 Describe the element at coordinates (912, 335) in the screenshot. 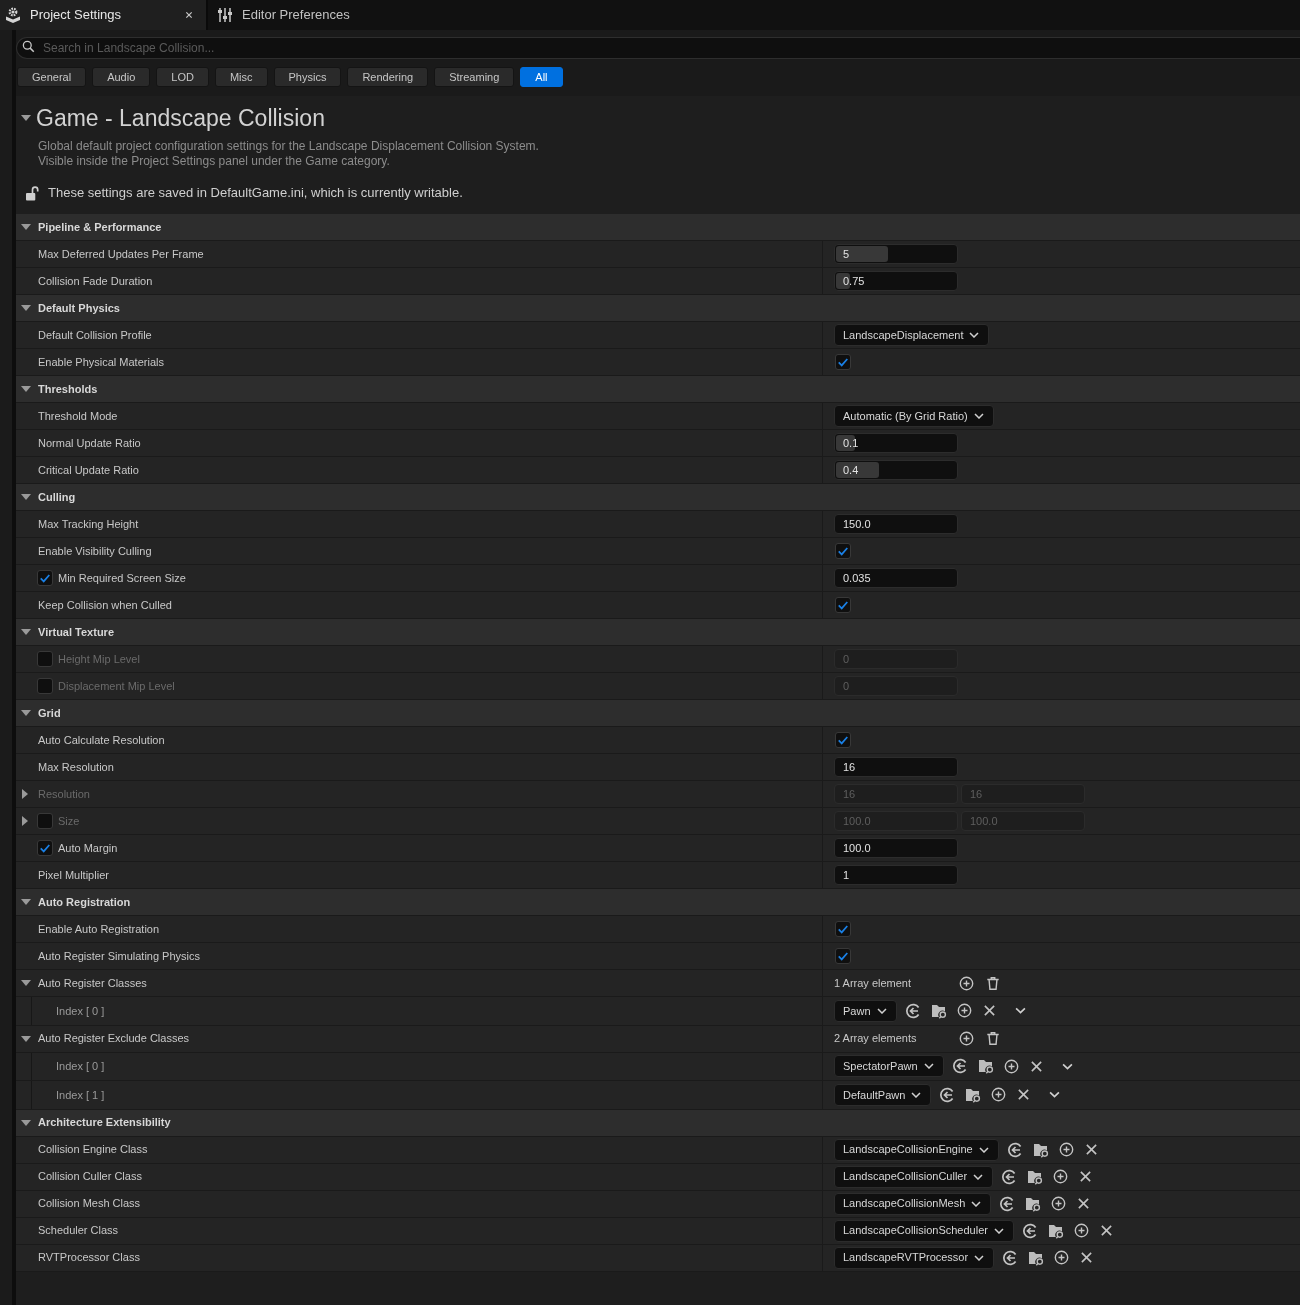

I see `dropdown: LandscapeDisplacement` at that location.